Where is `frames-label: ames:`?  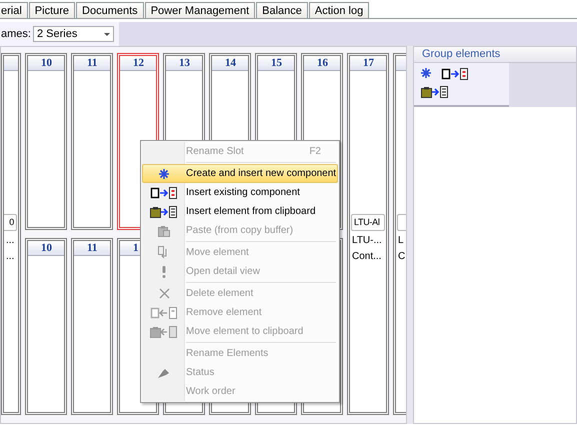
frames-label: ames: is located at coordinates (16, 34).